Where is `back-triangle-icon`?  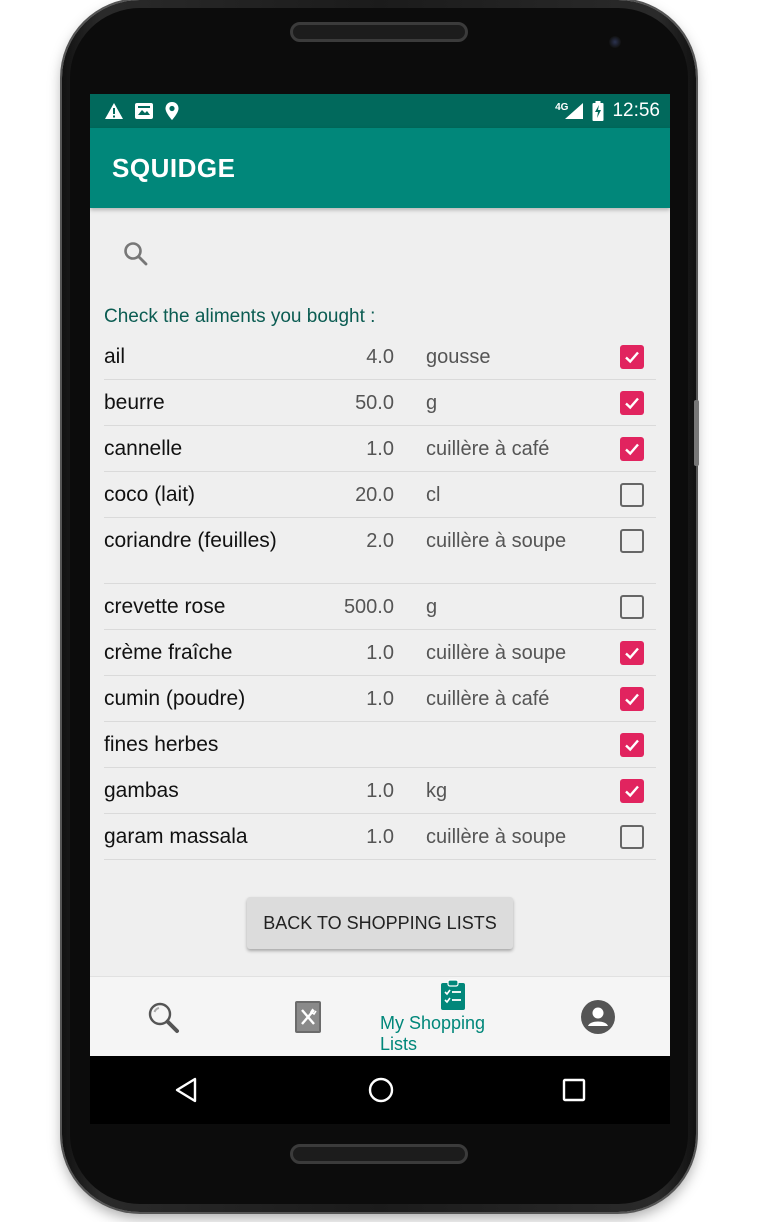 back-triangle-icon is located at coordinates (187, 1090).